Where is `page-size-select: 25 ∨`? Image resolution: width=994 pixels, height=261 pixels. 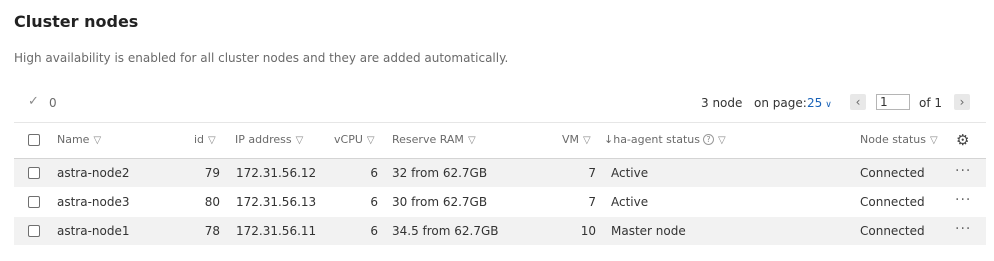 page-size-select: 25 ∨ is located at coordinates (819, 103).